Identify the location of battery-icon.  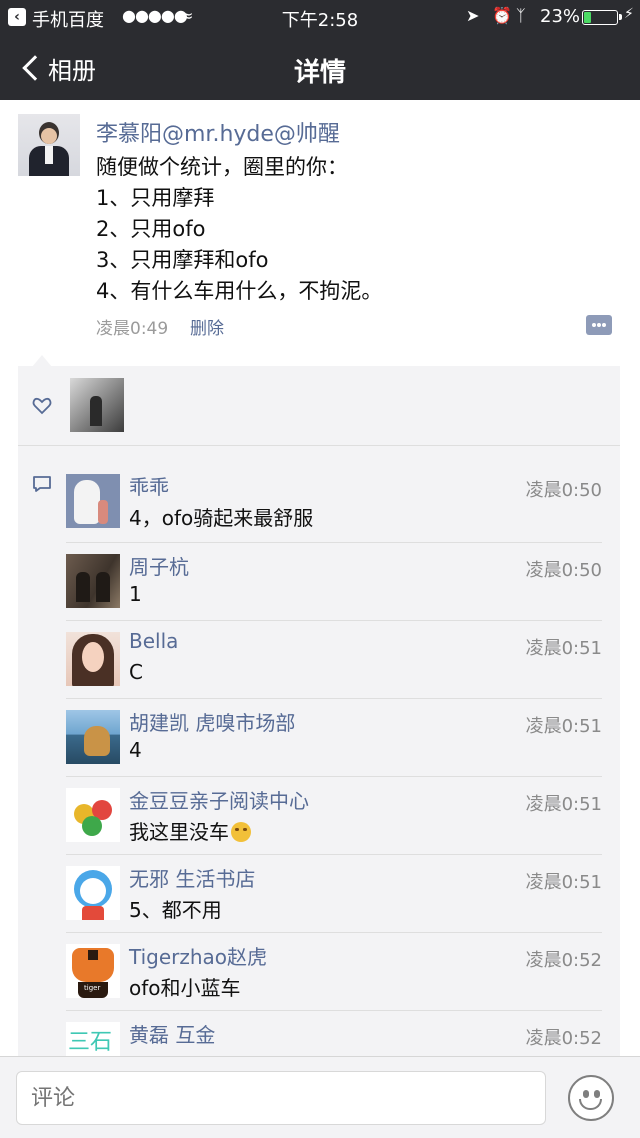
(602, 17).